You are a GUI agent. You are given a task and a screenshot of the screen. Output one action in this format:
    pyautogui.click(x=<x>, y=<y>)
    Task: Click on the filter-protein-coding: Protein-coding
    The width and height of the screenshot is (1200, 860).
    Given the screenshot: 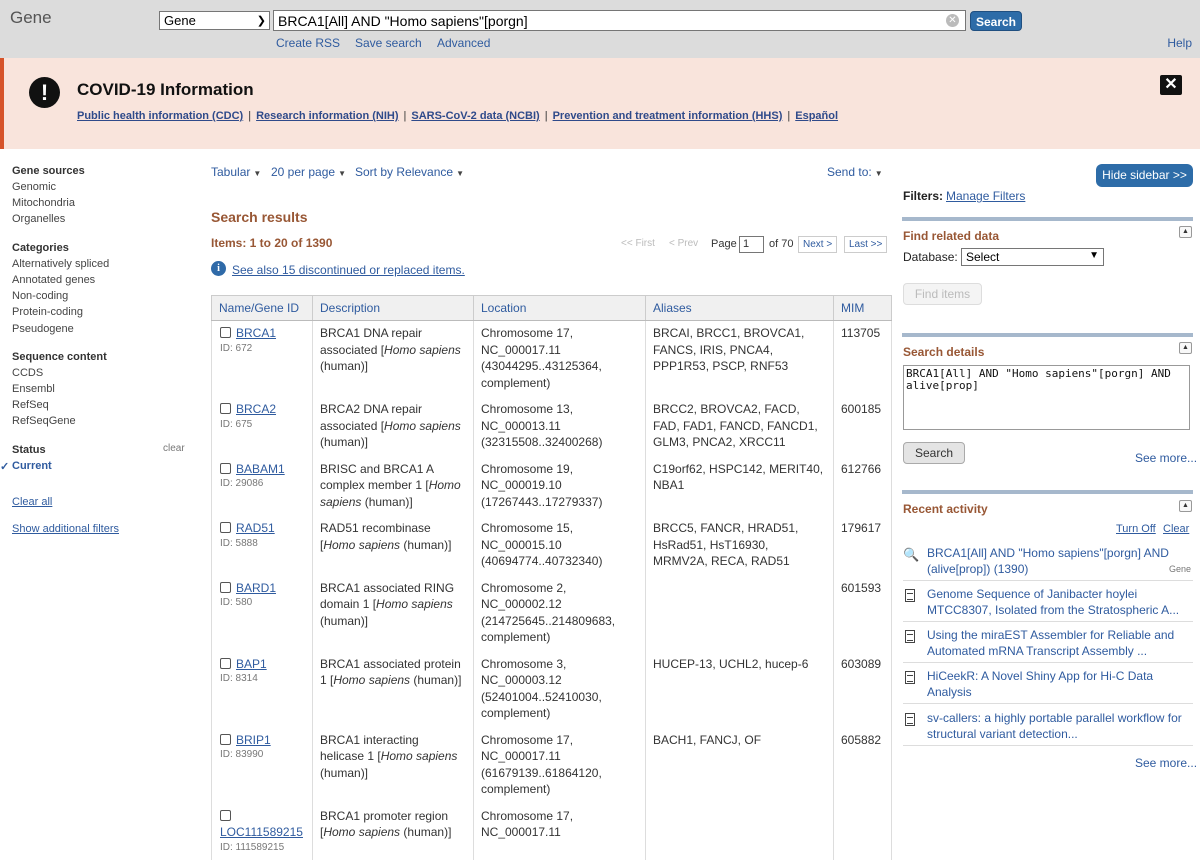 What is the action you would take?
    pyautogui.click(x=47, y=312)
    